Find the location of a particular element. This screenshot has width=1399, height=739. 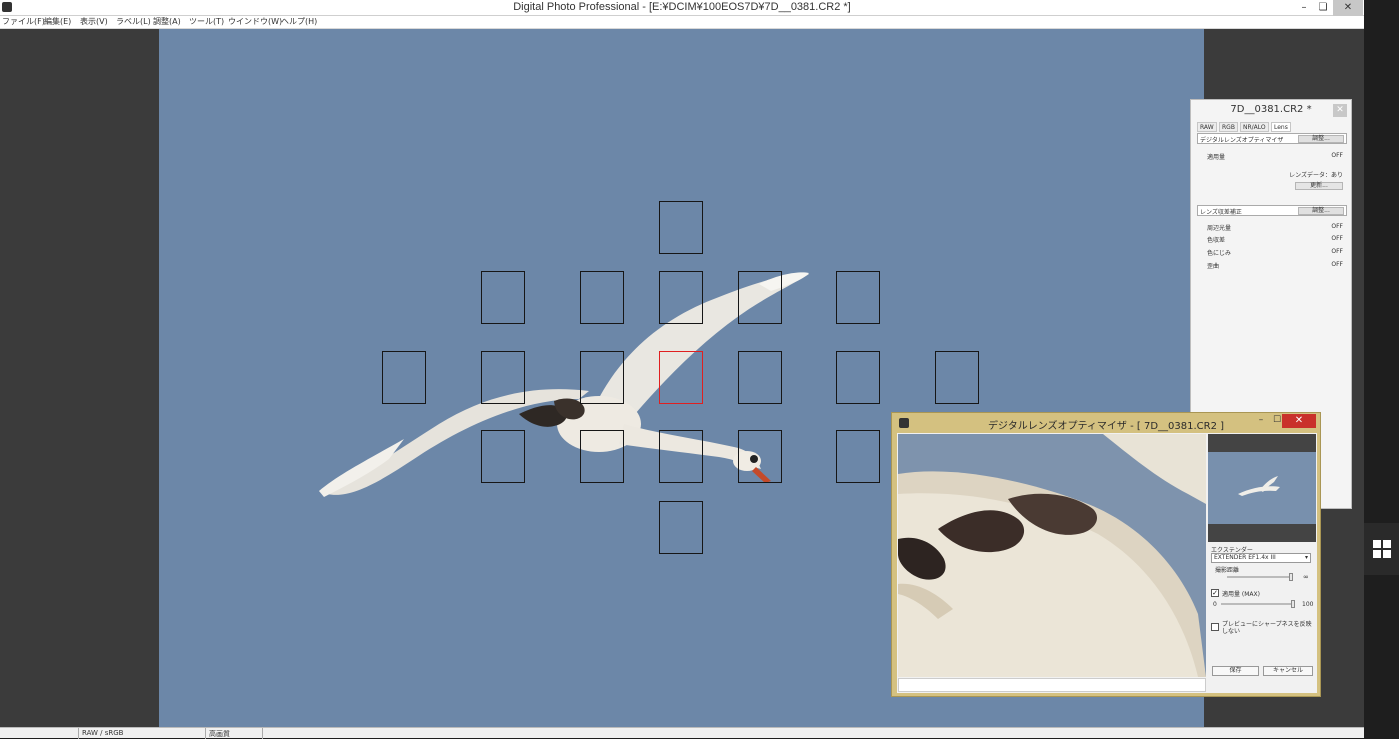

palette-title: 7D__0381.CR2 * is located at coordinates (1271, 109).